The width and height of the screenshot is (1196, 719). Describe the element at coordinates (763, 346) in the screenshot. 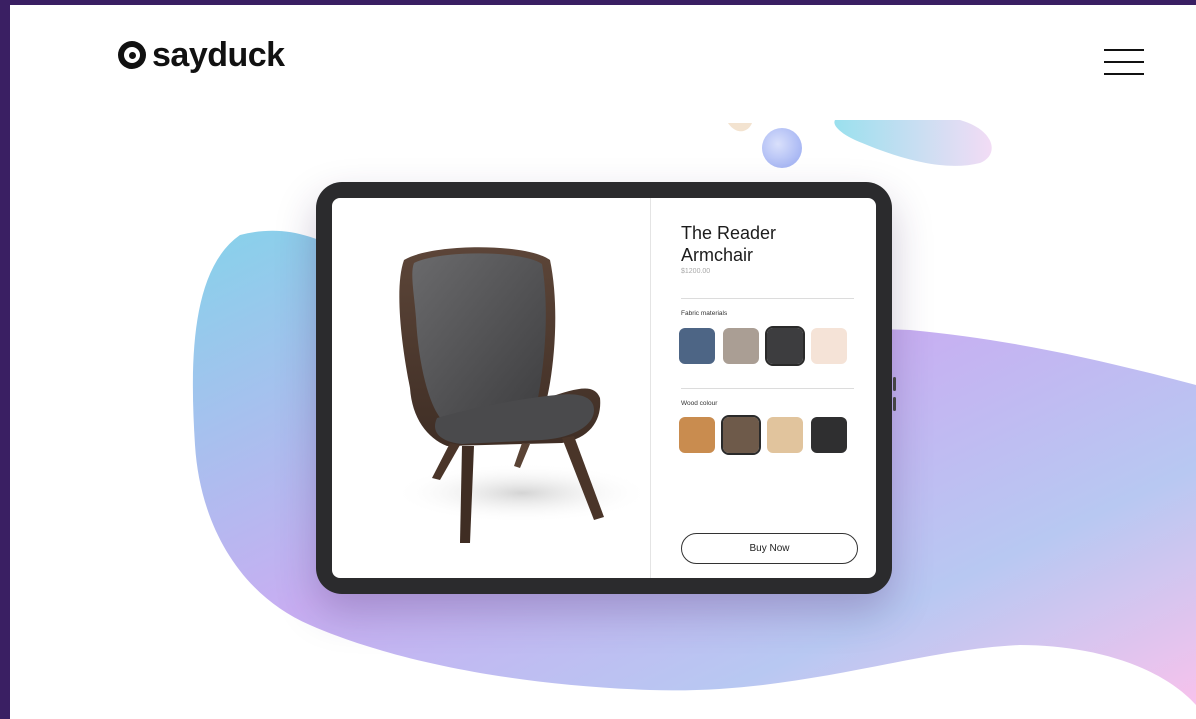

I see `fabric-swatch-list` at that location.